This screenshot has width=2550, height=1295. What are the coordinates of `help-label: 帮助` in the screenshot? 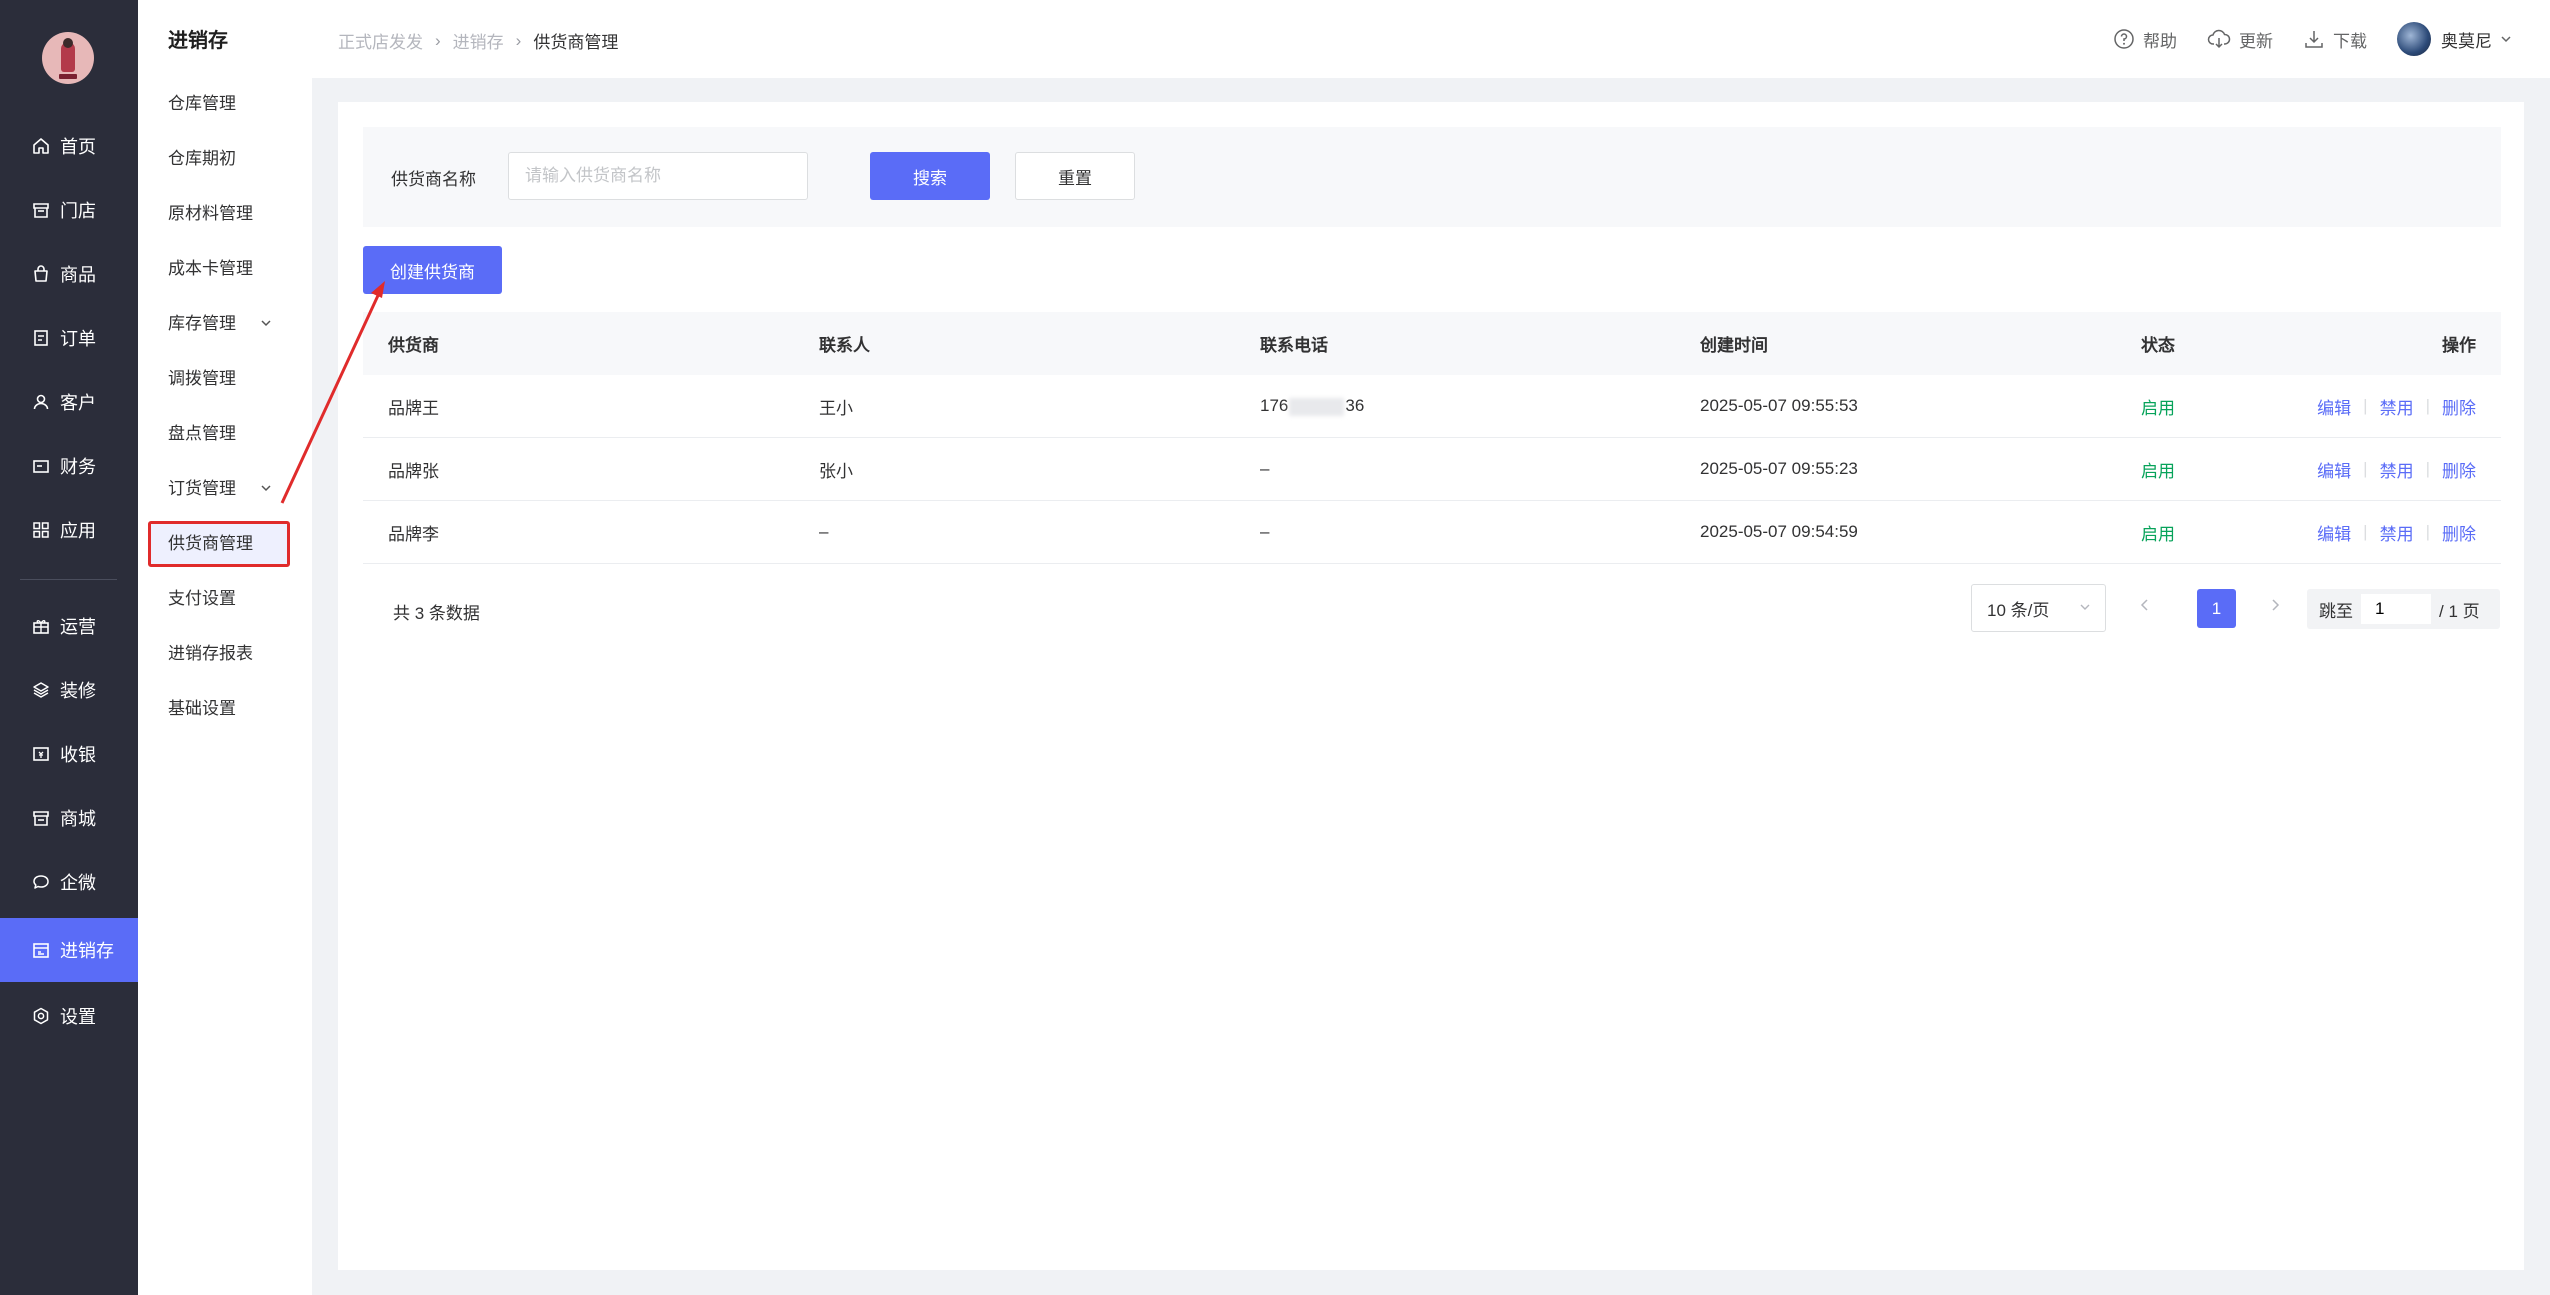 It's located at (2160, 41).